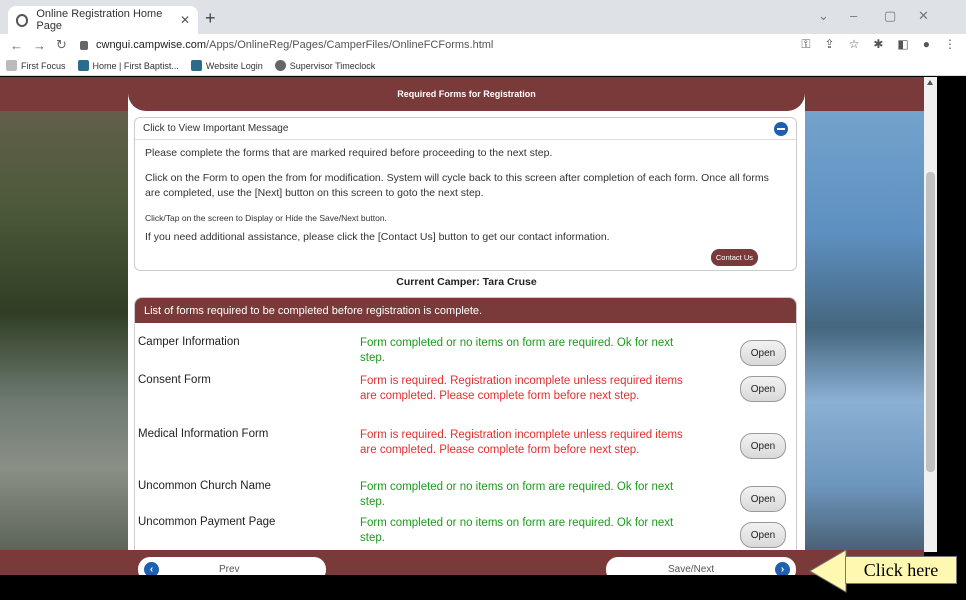 The image size is (966, 600). I want to click on url-host: cwngui.campwise.com, so click(151, 45).